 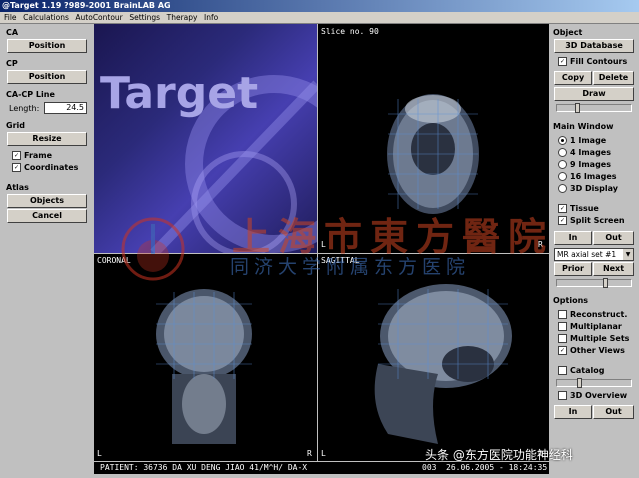 What do you see at coordinates (17, 187) in the screenshot?
I see `atlas-label: Atlas` at bounding box center [17, 187].